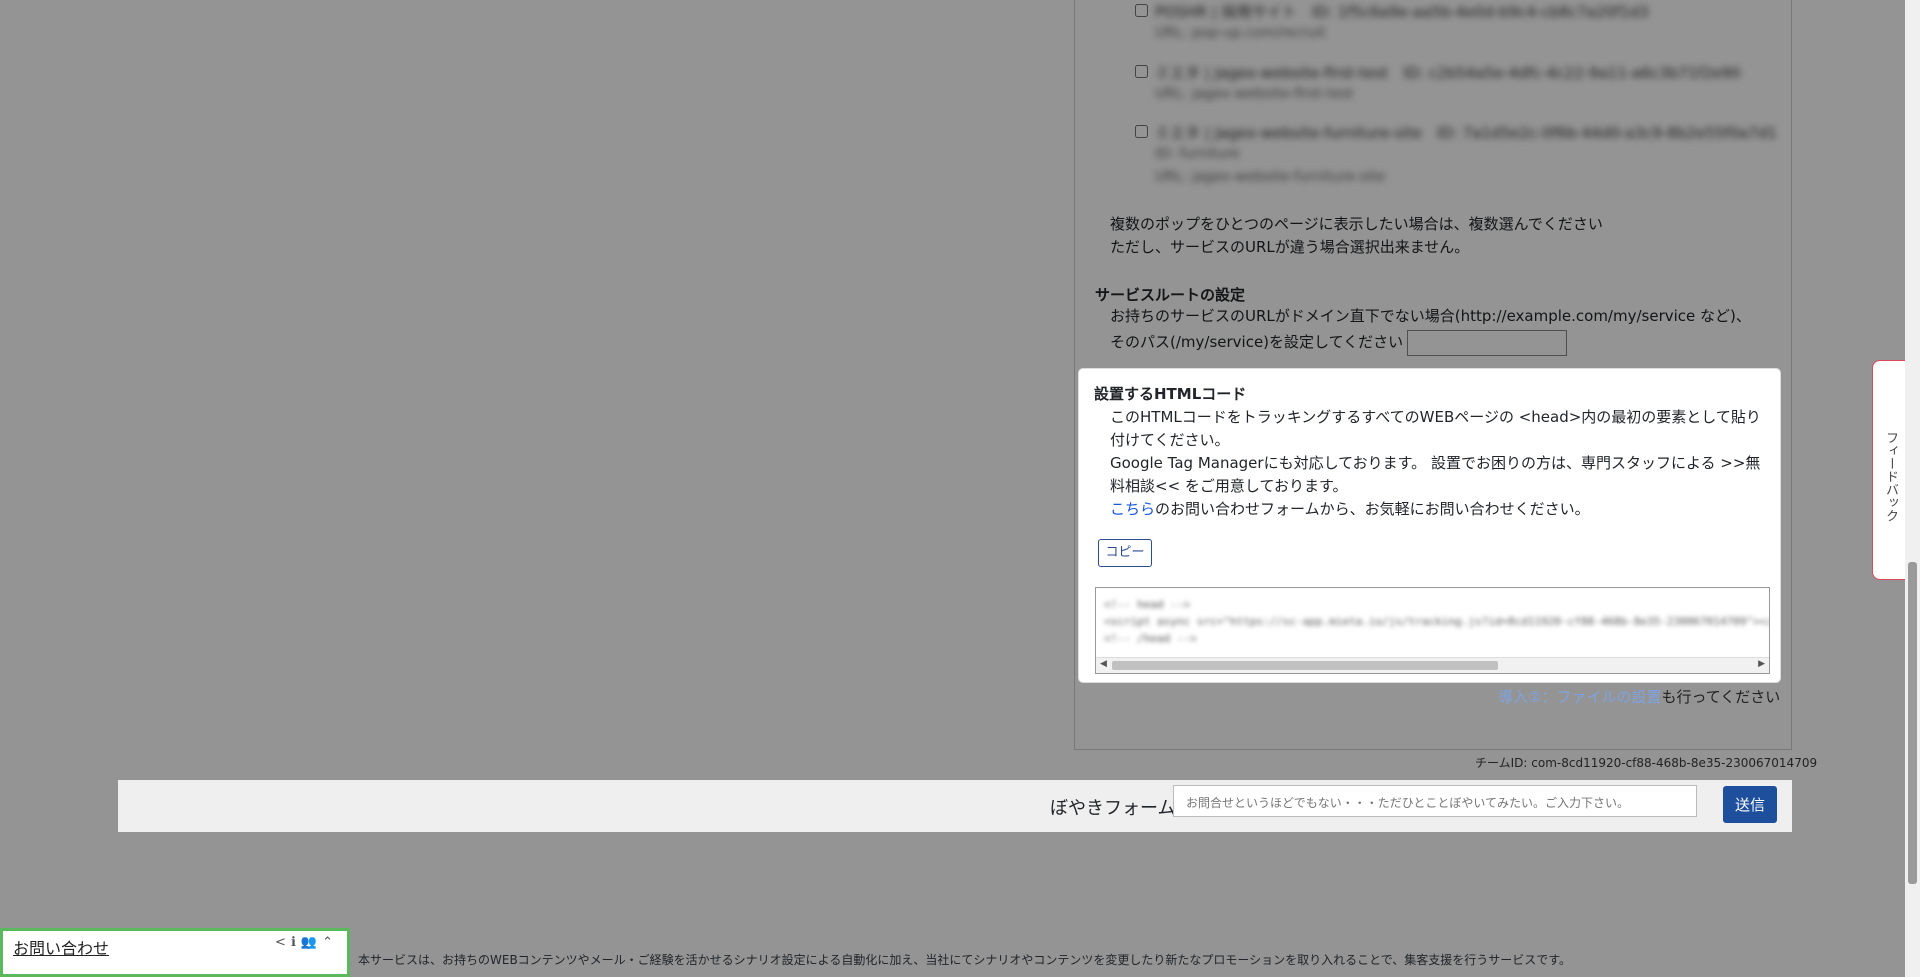  I want to click on share-icon: <, so click(280, 942).